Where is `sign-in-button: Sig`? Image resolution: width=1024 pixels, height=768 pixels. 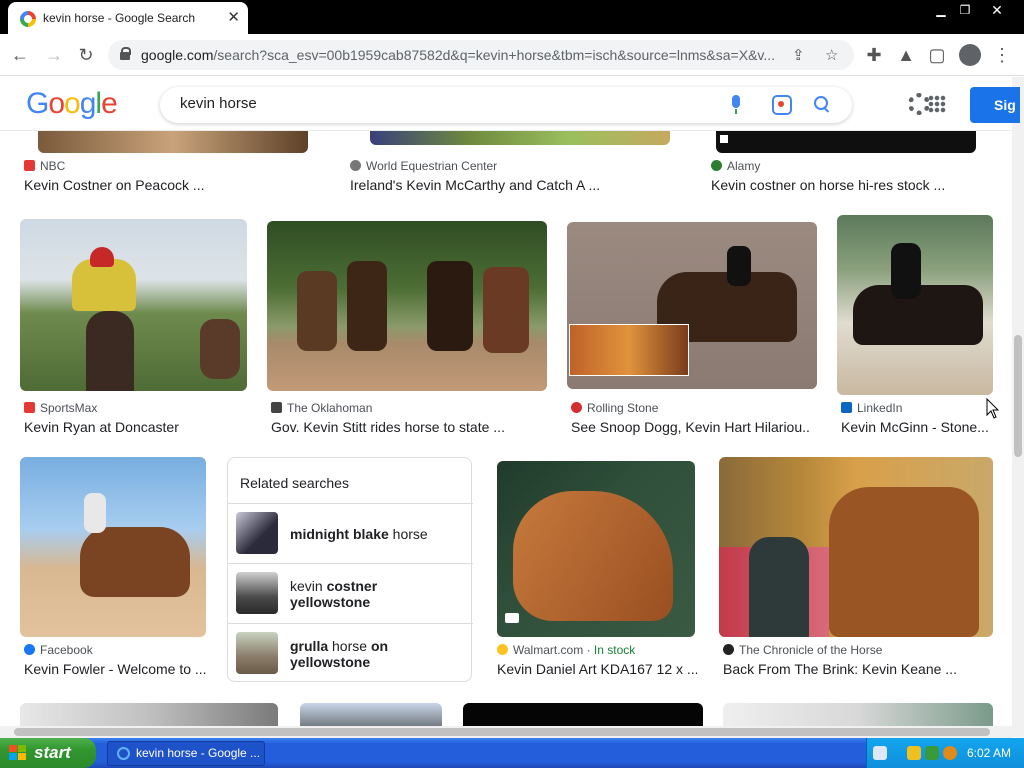 sign-in-button: Sig is located at coordinates (995, 105).